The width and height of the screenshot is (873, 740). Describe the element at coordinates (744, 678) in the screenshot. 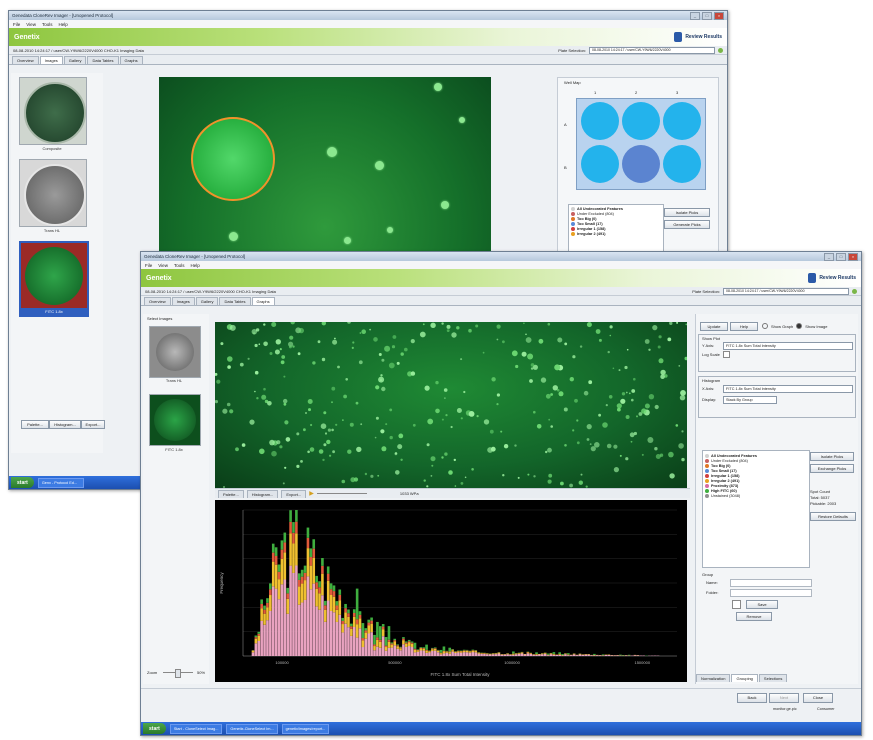

I see `tab-grouping: Grouping` at that location.